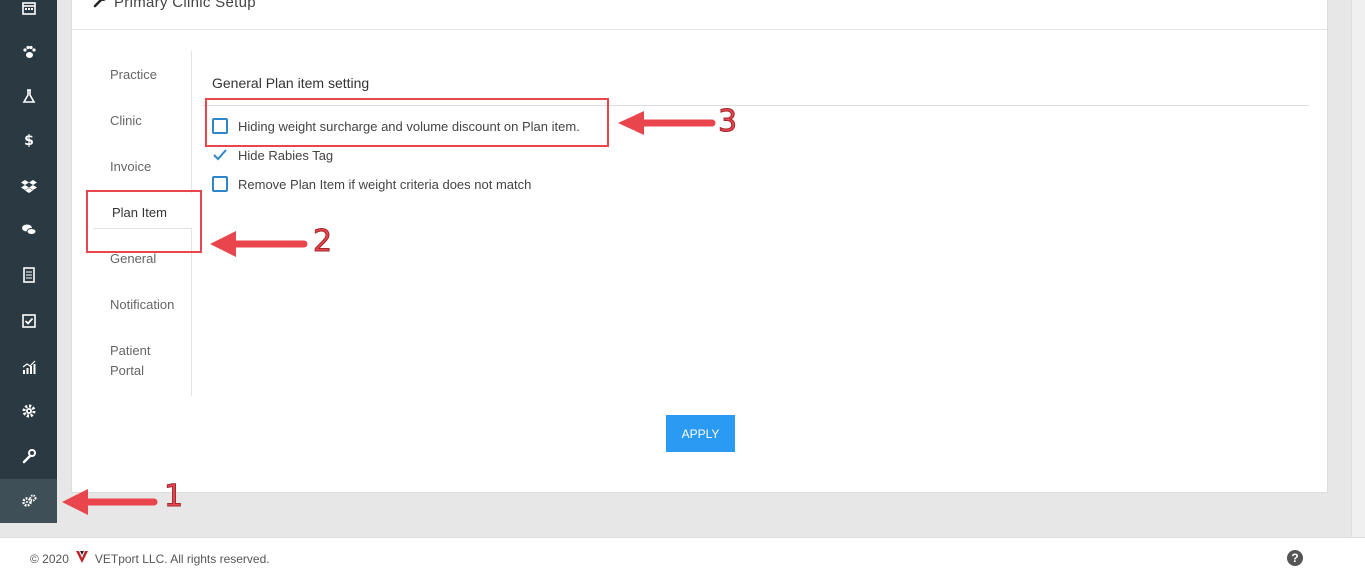 This screenshot has width=1365, height=576. I want to click on checkbox-remove-plan-item, so click(220, 184).